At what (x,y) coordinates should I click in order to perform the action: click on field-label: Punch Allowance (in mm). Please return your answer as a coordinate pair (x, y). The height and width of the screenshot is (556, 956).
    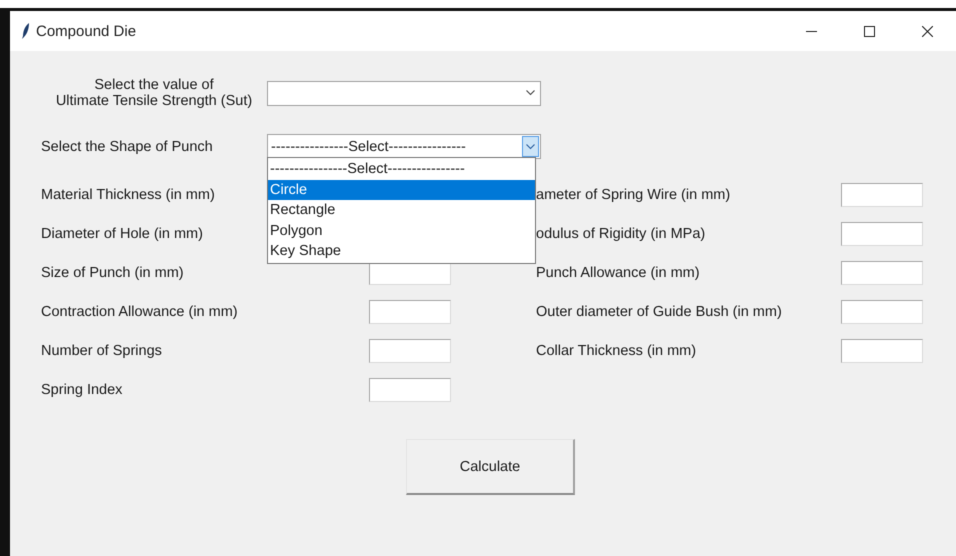
    Looking at the image, I should click on (618, 272).